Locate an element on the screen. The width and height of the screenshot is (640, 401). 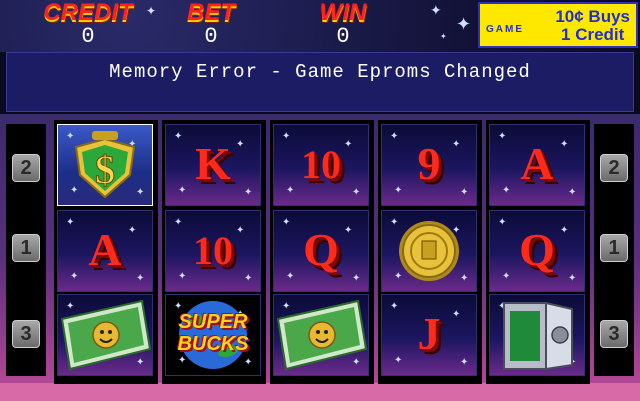
denomination-line1: 10¢ Buys is located at coordinates (592, 16).